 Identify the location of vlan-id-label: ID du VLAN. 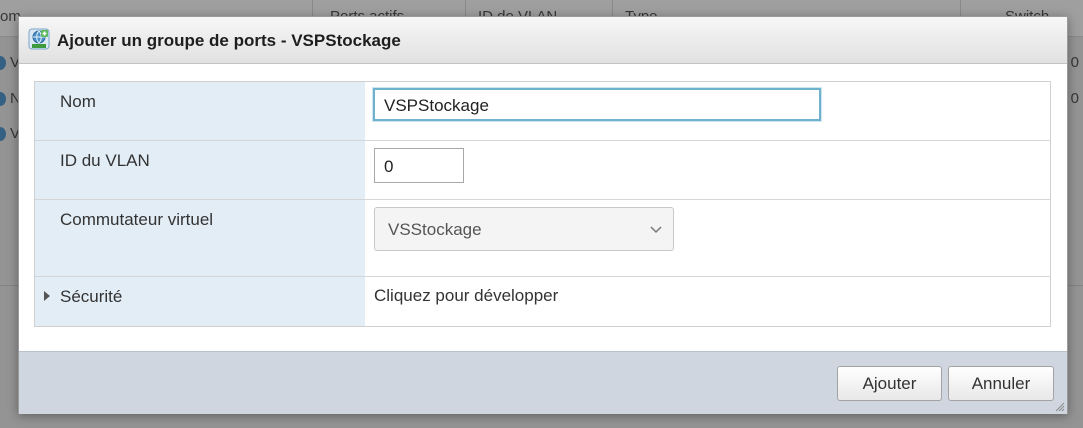
(105, 160).